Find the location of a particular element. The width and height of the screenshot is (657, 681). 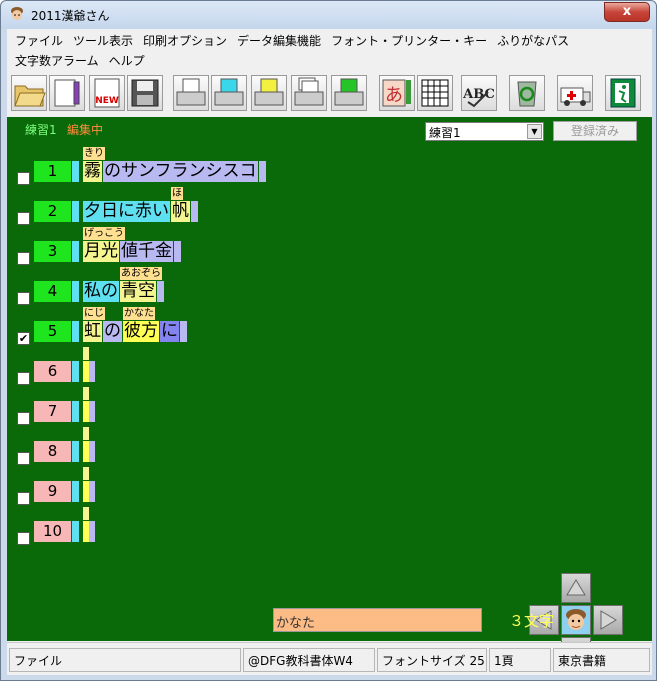

exercise-select-value: 練習1 is located at coordinates (445, 133).